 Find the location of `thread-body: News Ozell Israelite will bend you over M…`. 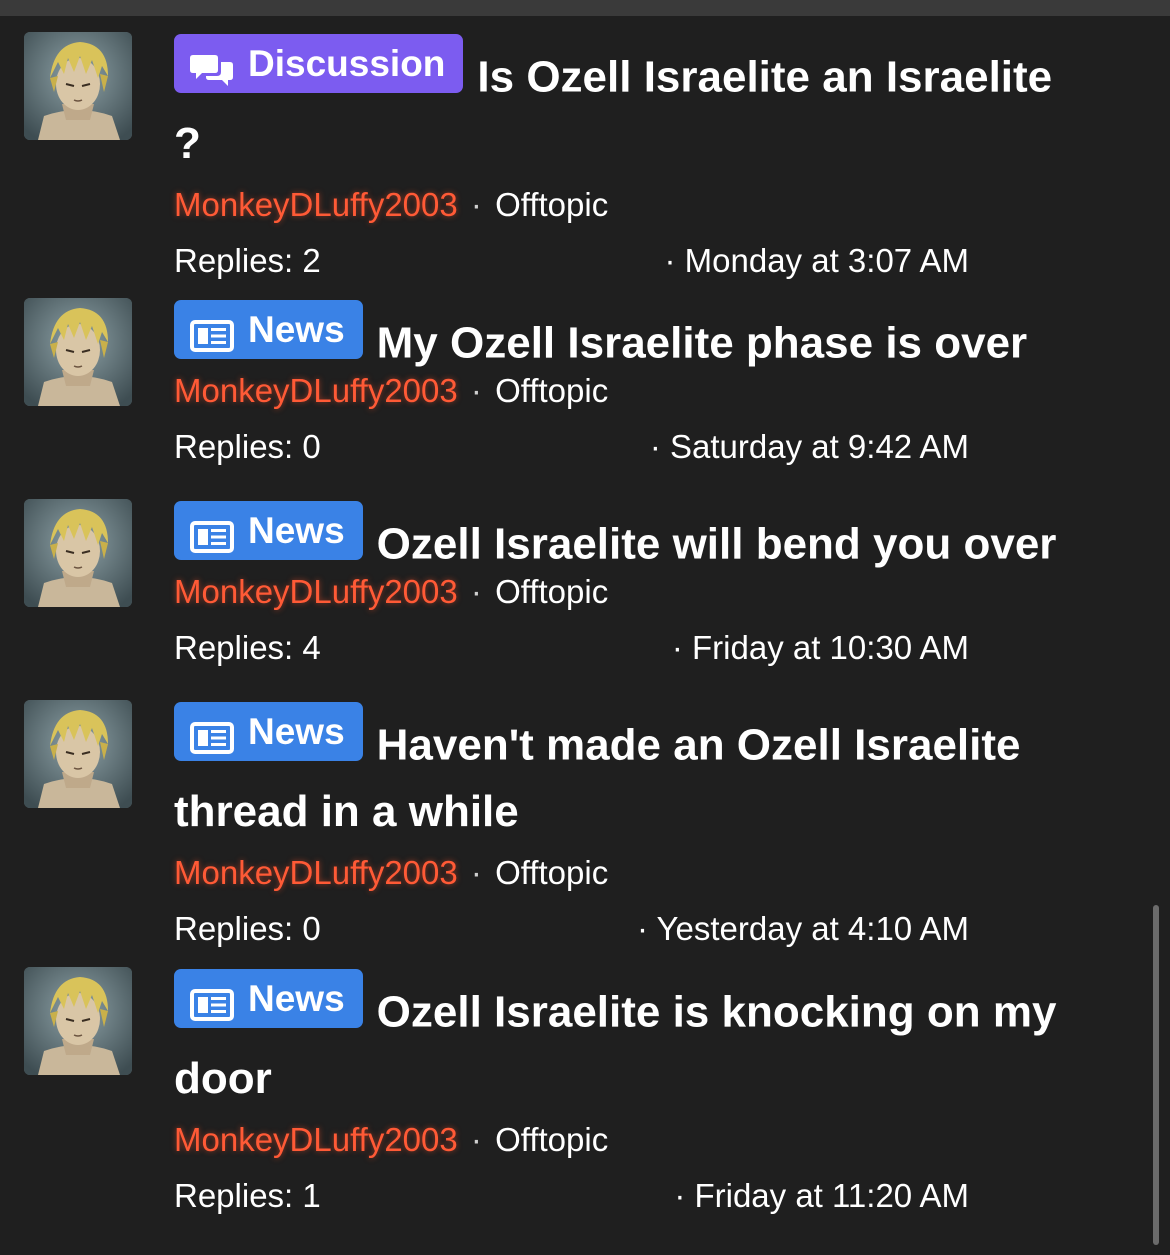

thread-body: News Ozell Israelite will bend you over M… is located at coordinates (651, 583).